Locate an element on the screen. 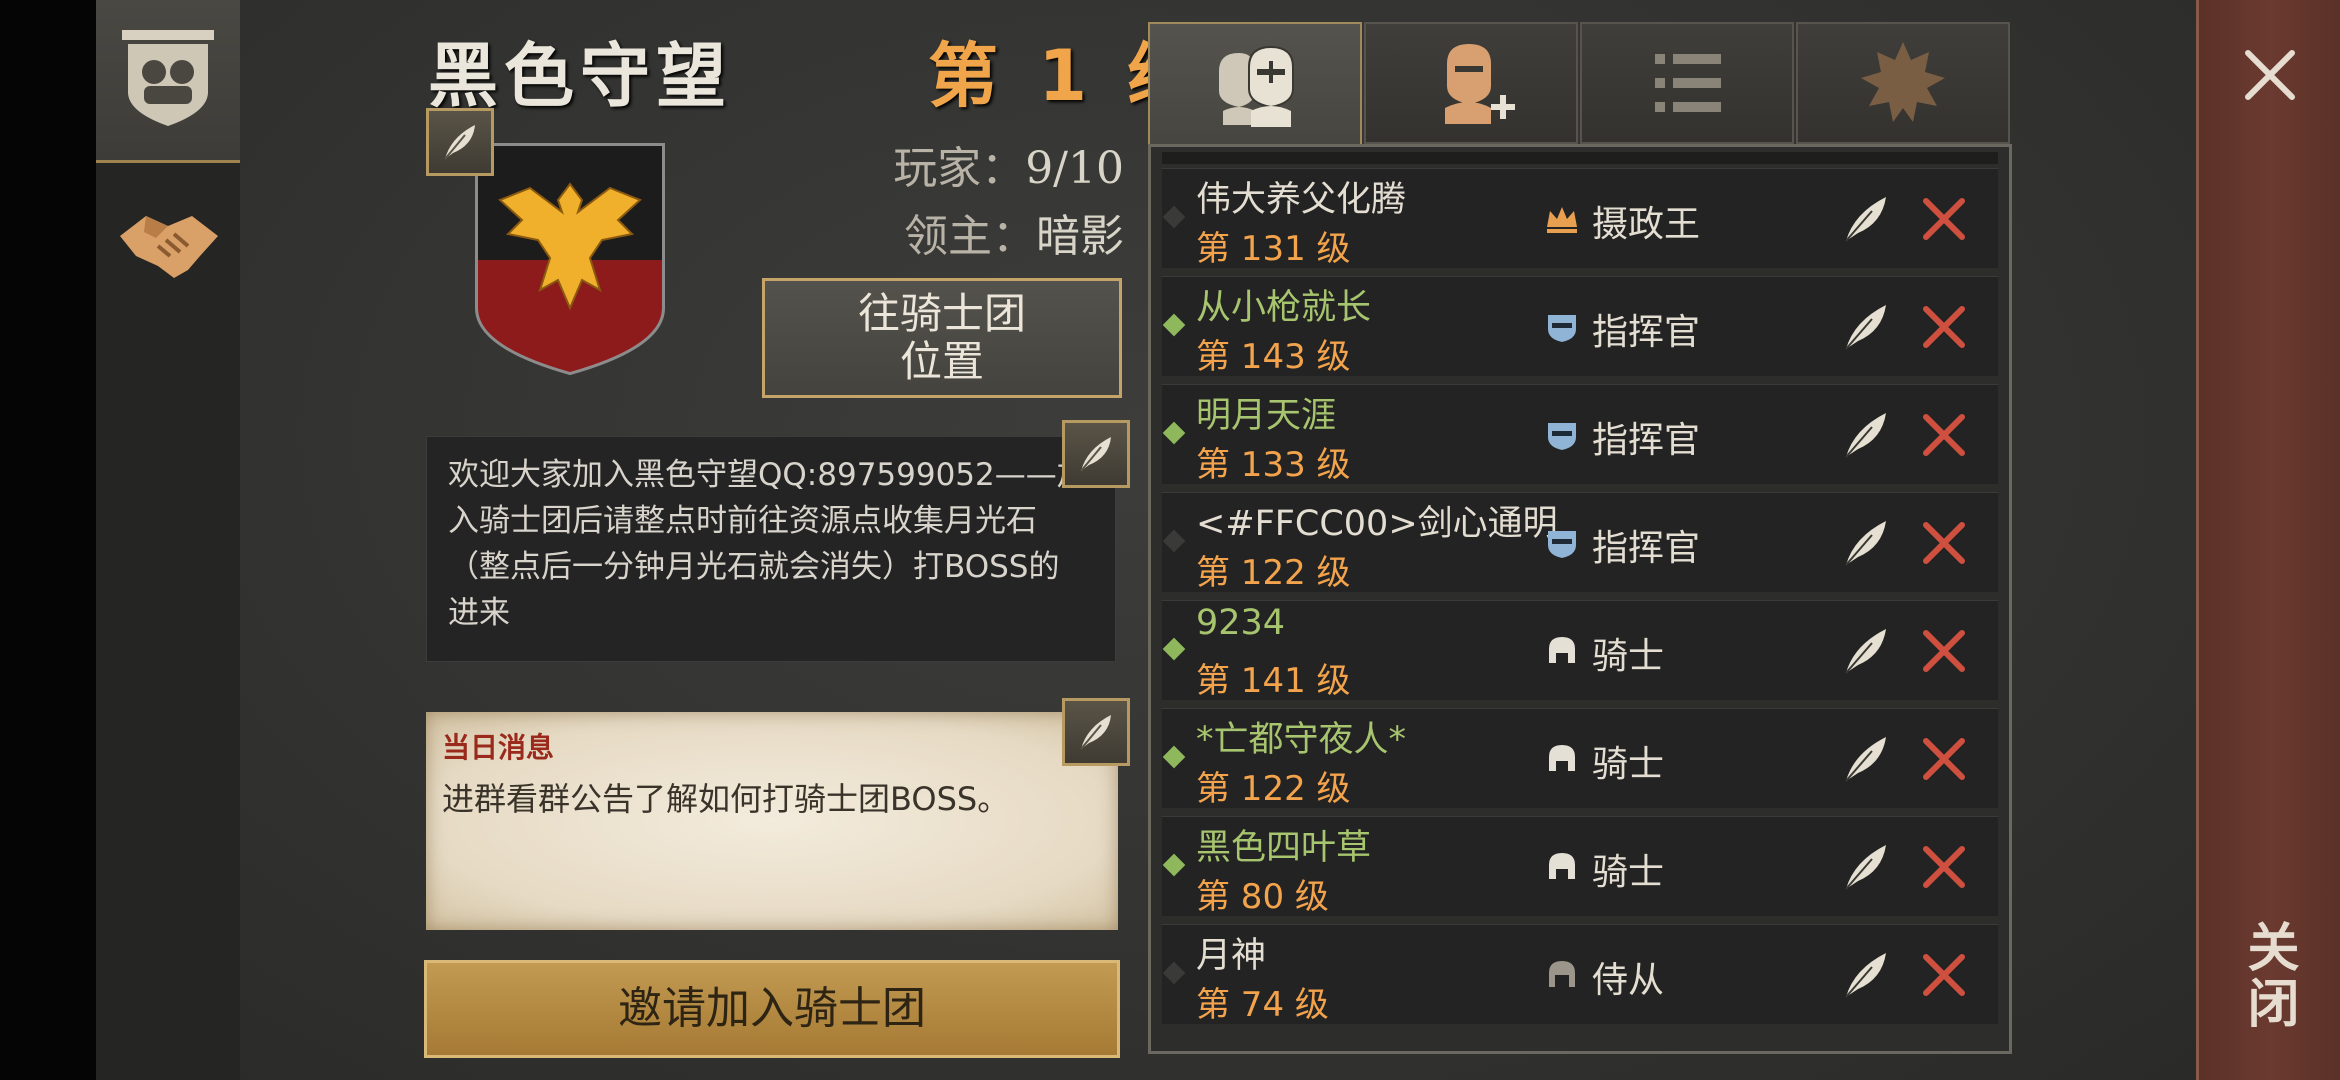 The height and width of the screenshot is (1080, 2340). member-row: 月神第 74 级 侍从 is located at coordinates (1580, 974).